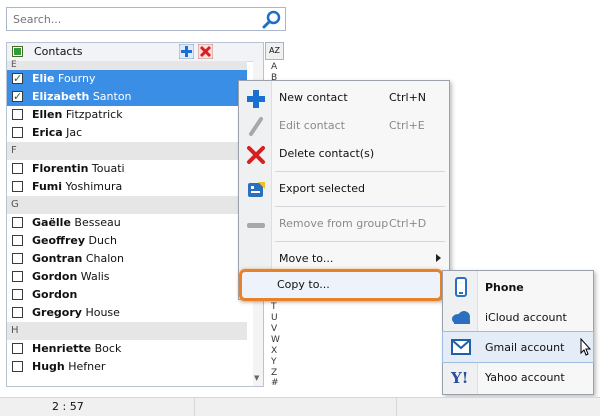 The height and width of the screenshot is (416, 600). What do you see at coordinates (360, 171) in the screenshot?
I see `menu-separator` at bounding box center [360, 171].